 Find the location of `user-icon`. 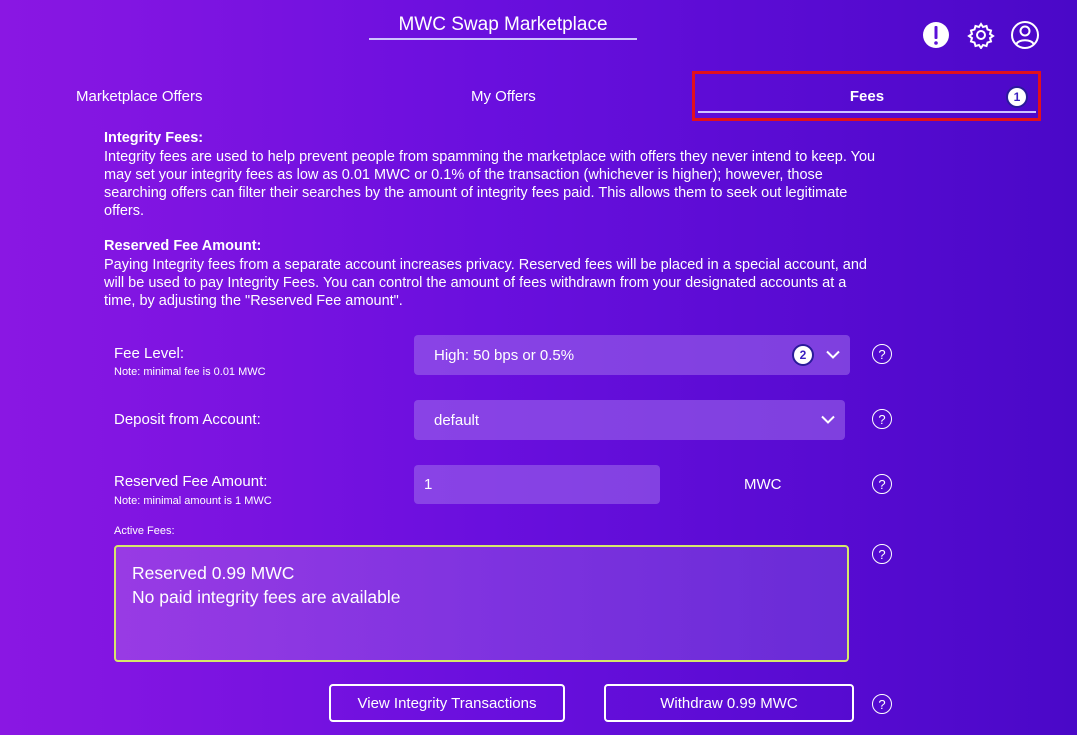

user-icon is located at coordinates (1025, 35).